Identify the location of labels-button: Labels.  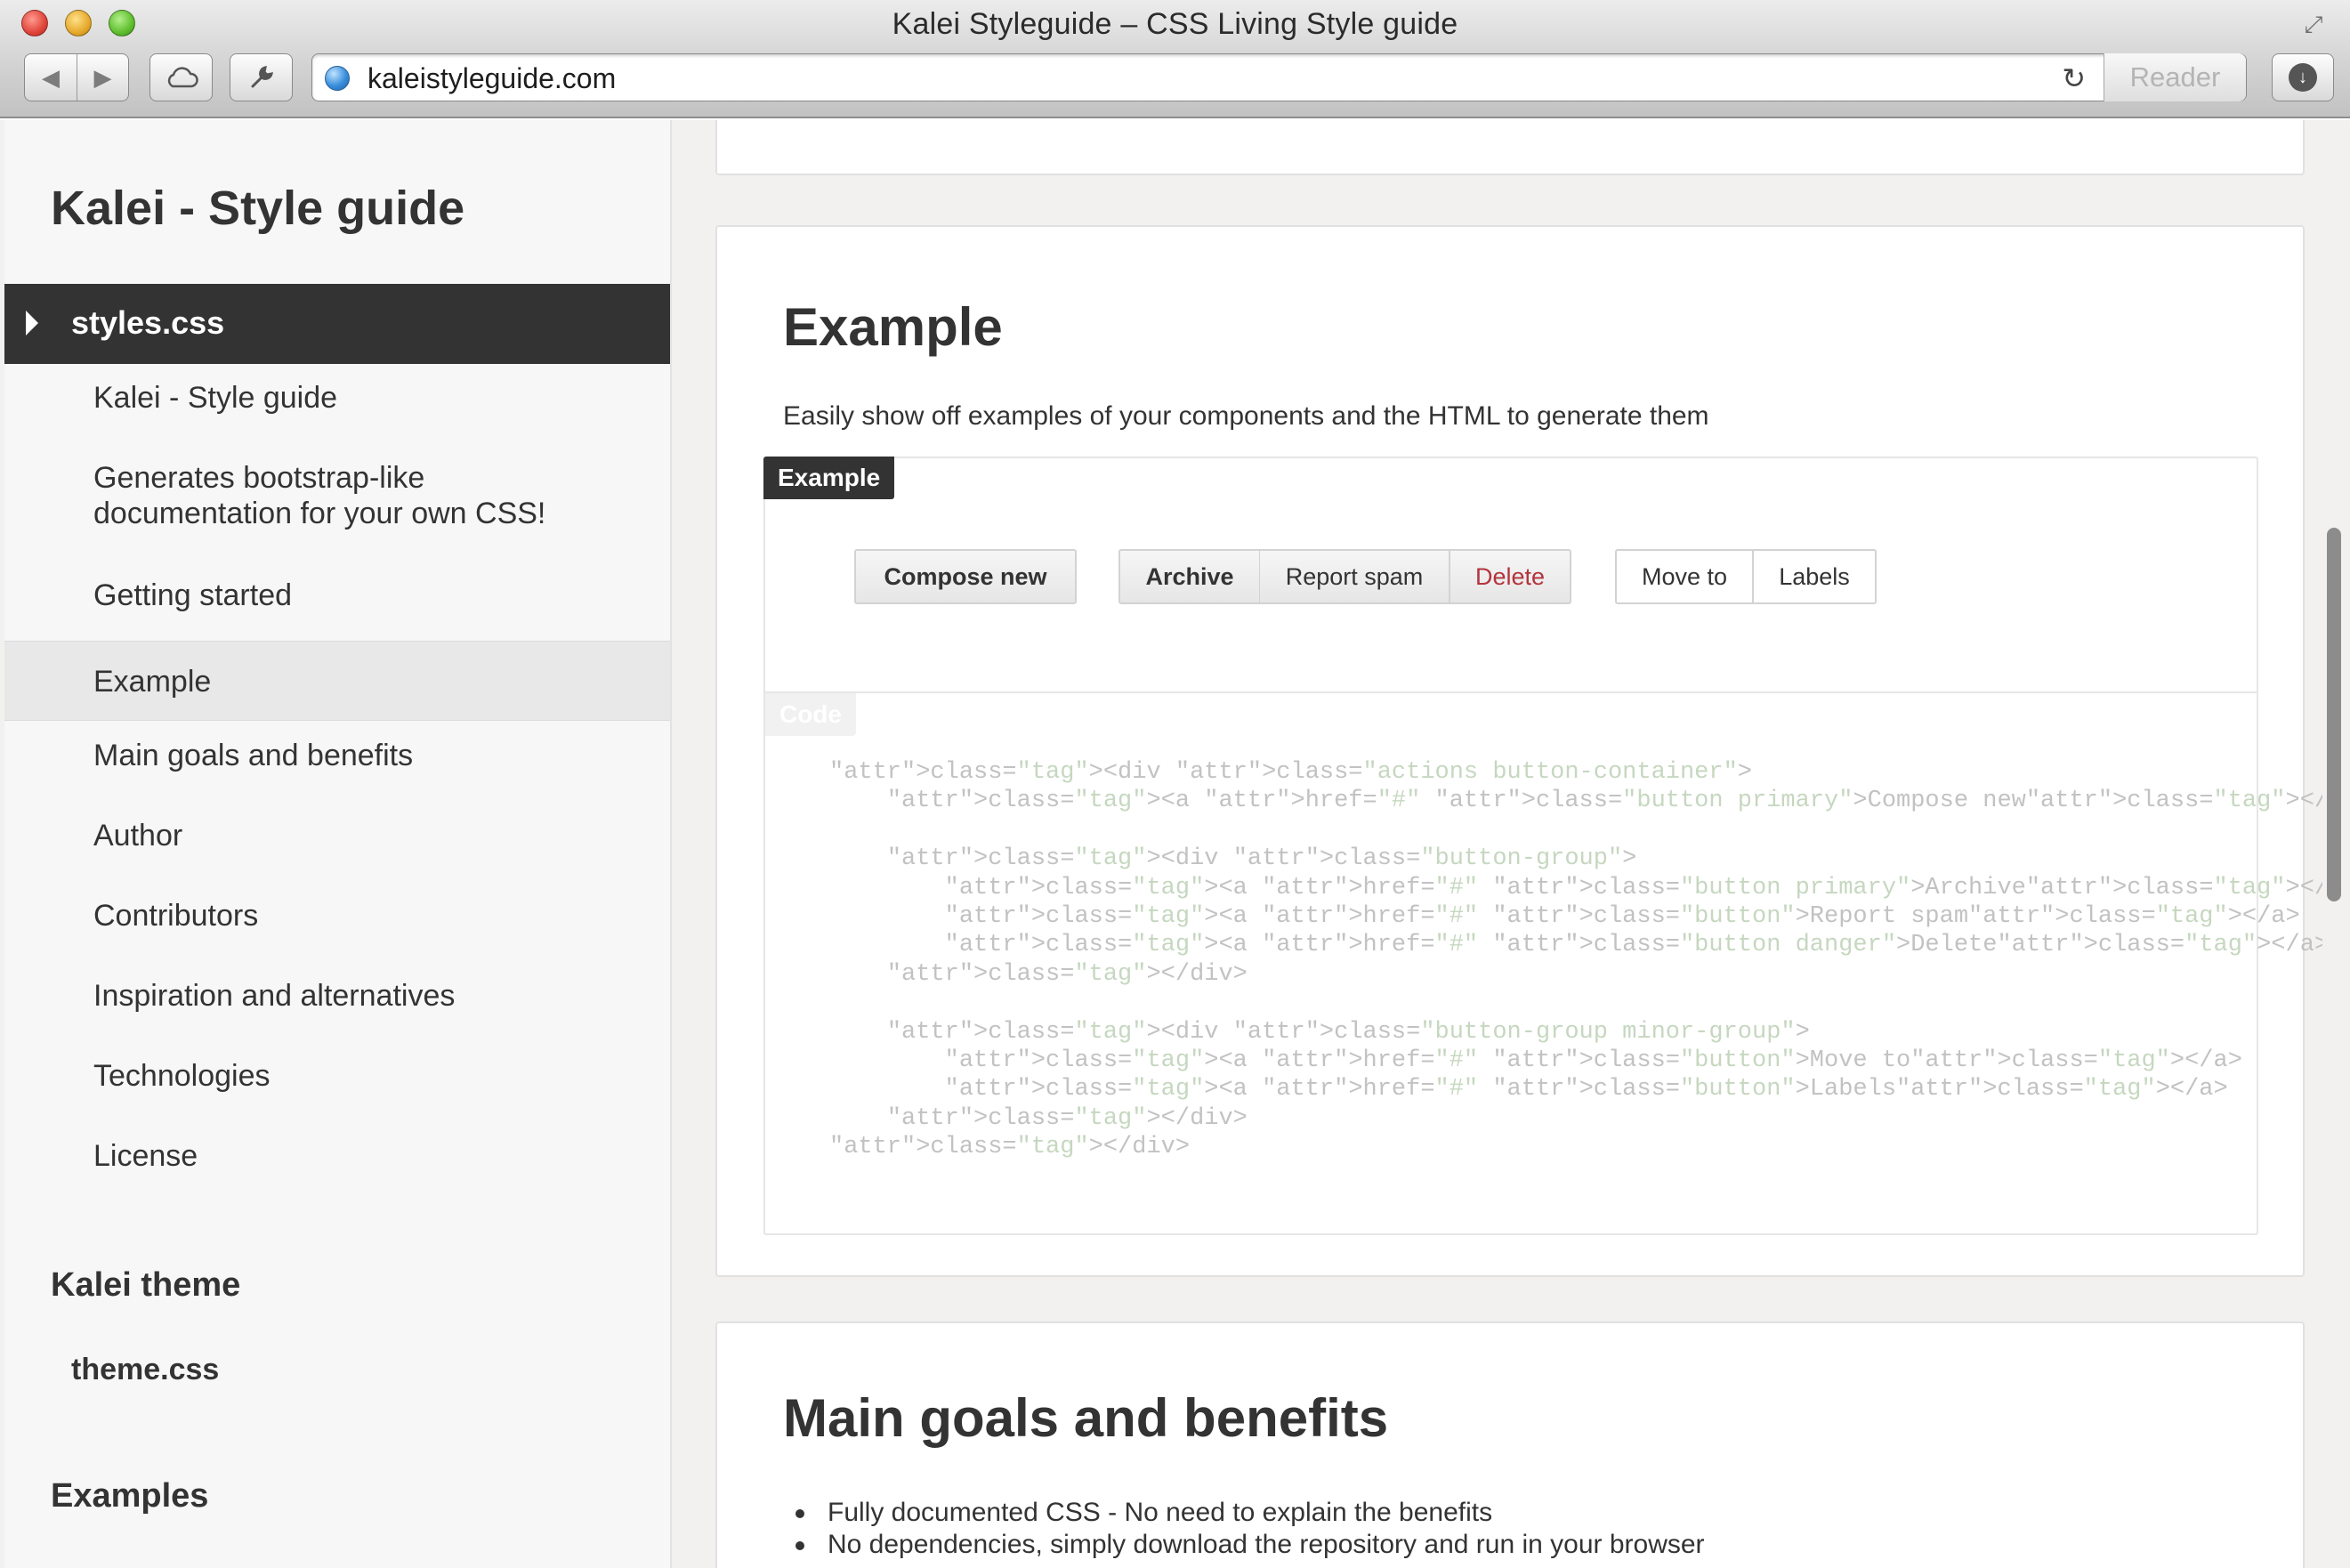
(1814, 576).